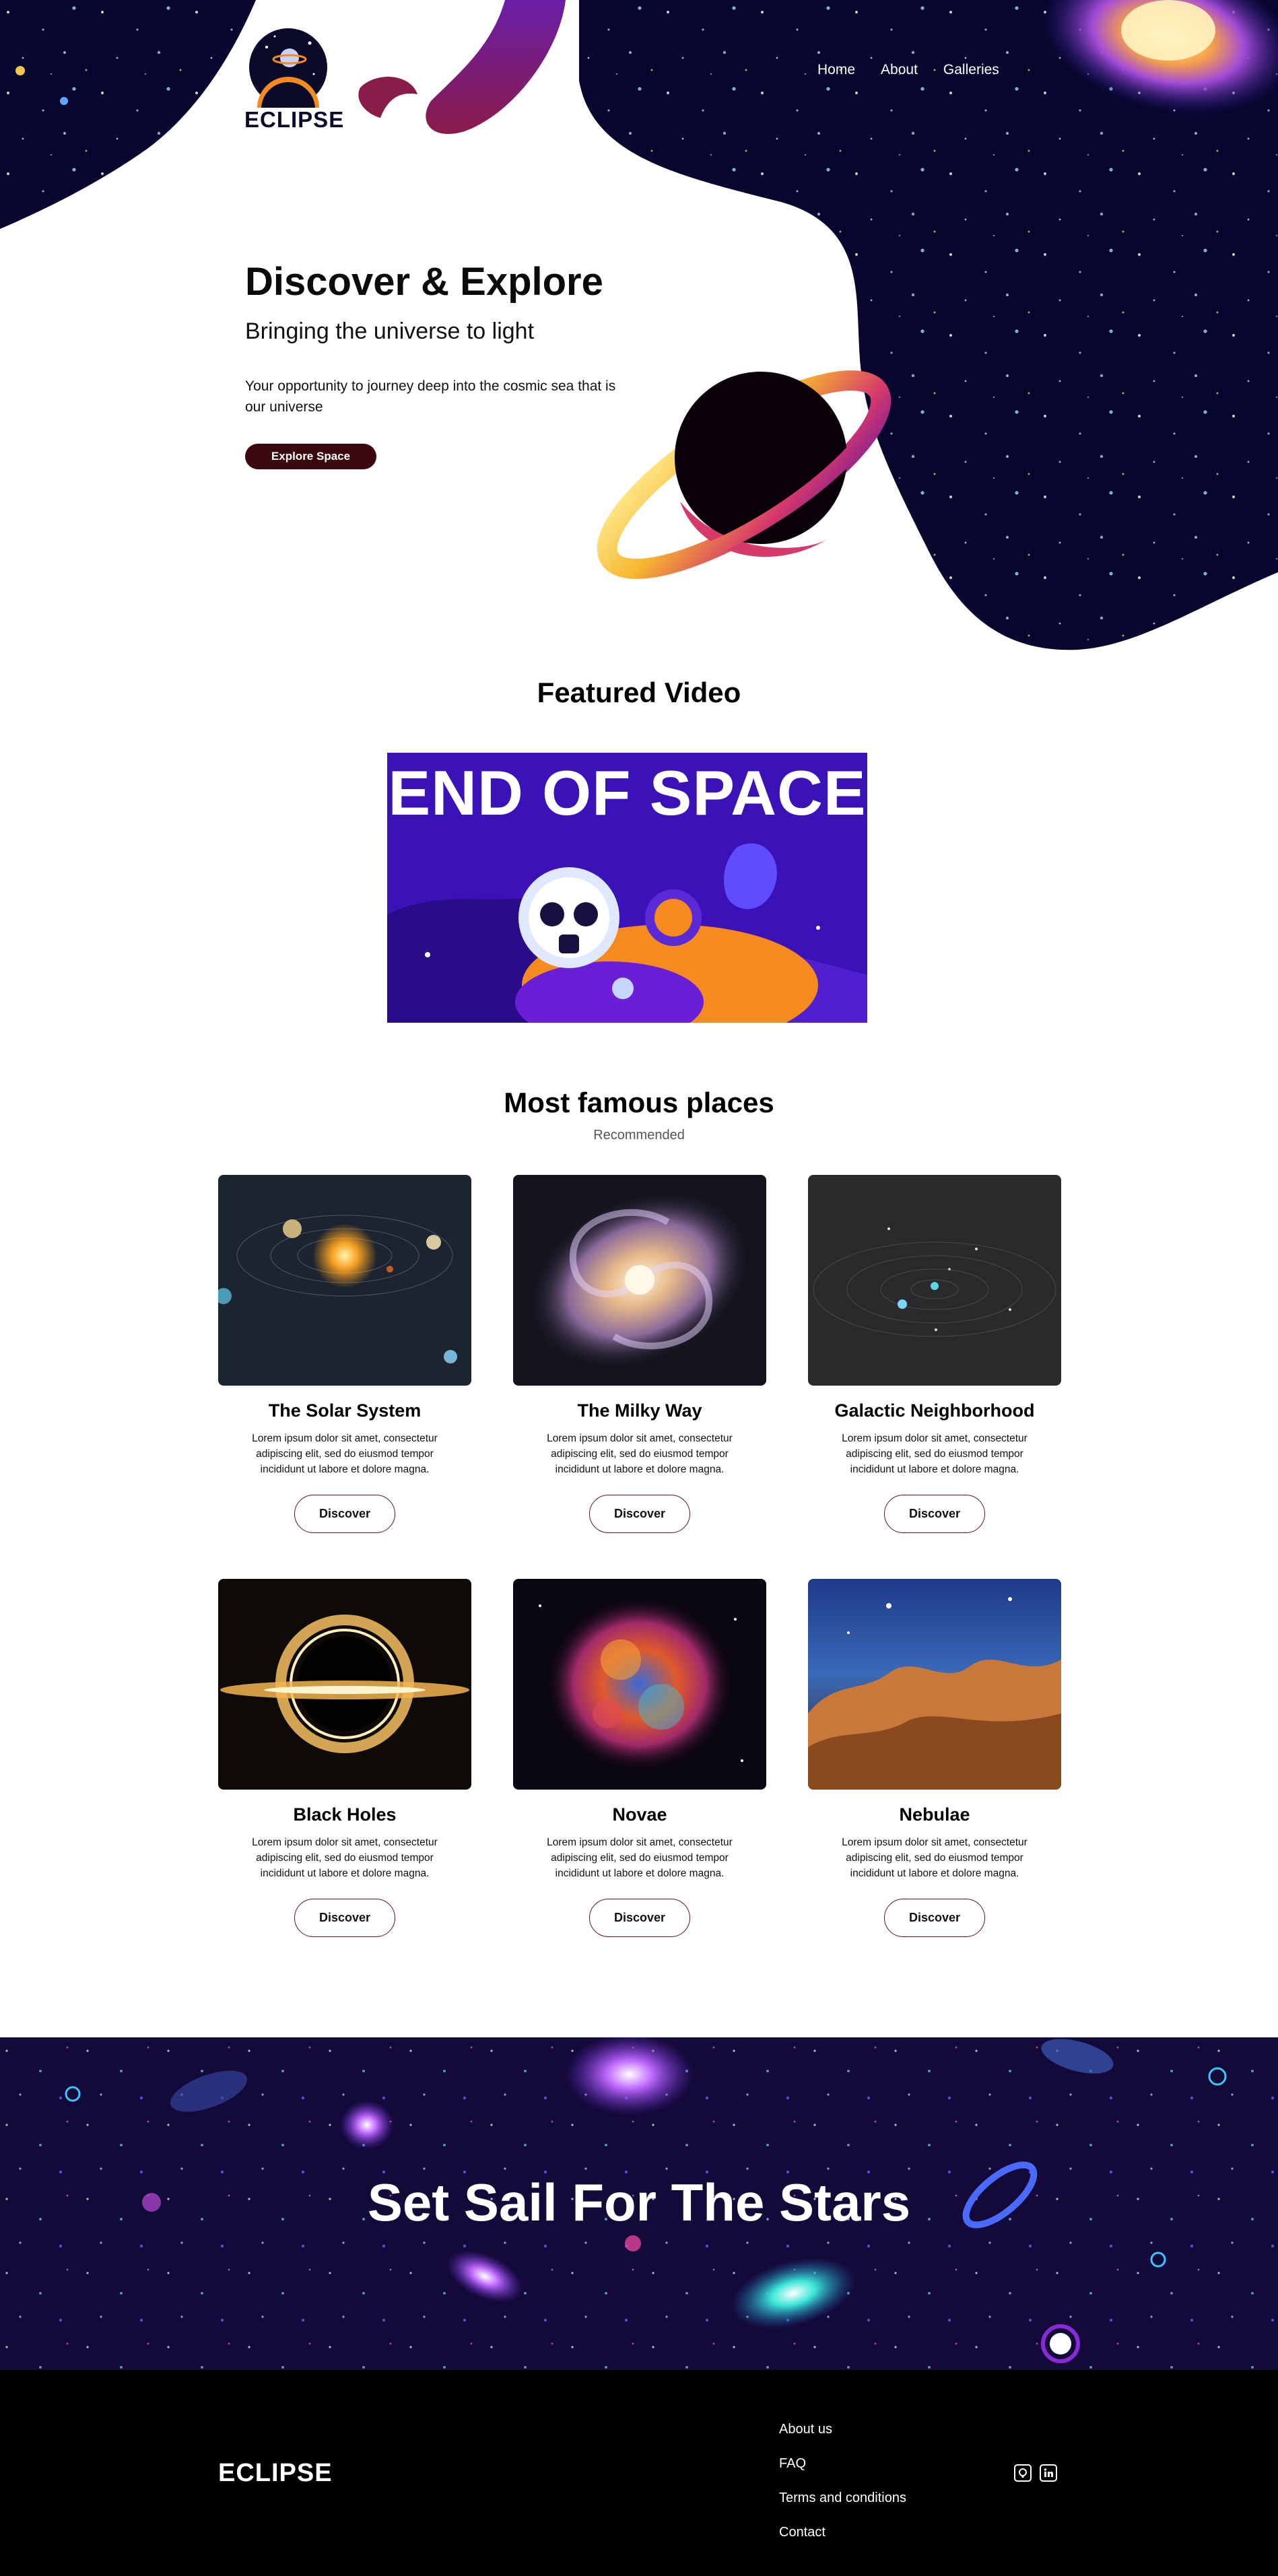 The height and width of the screenshot is (2576, 1278). Describe the element at coordinates (1035, 2473) in the screenshot. I see `social-links` at that location.